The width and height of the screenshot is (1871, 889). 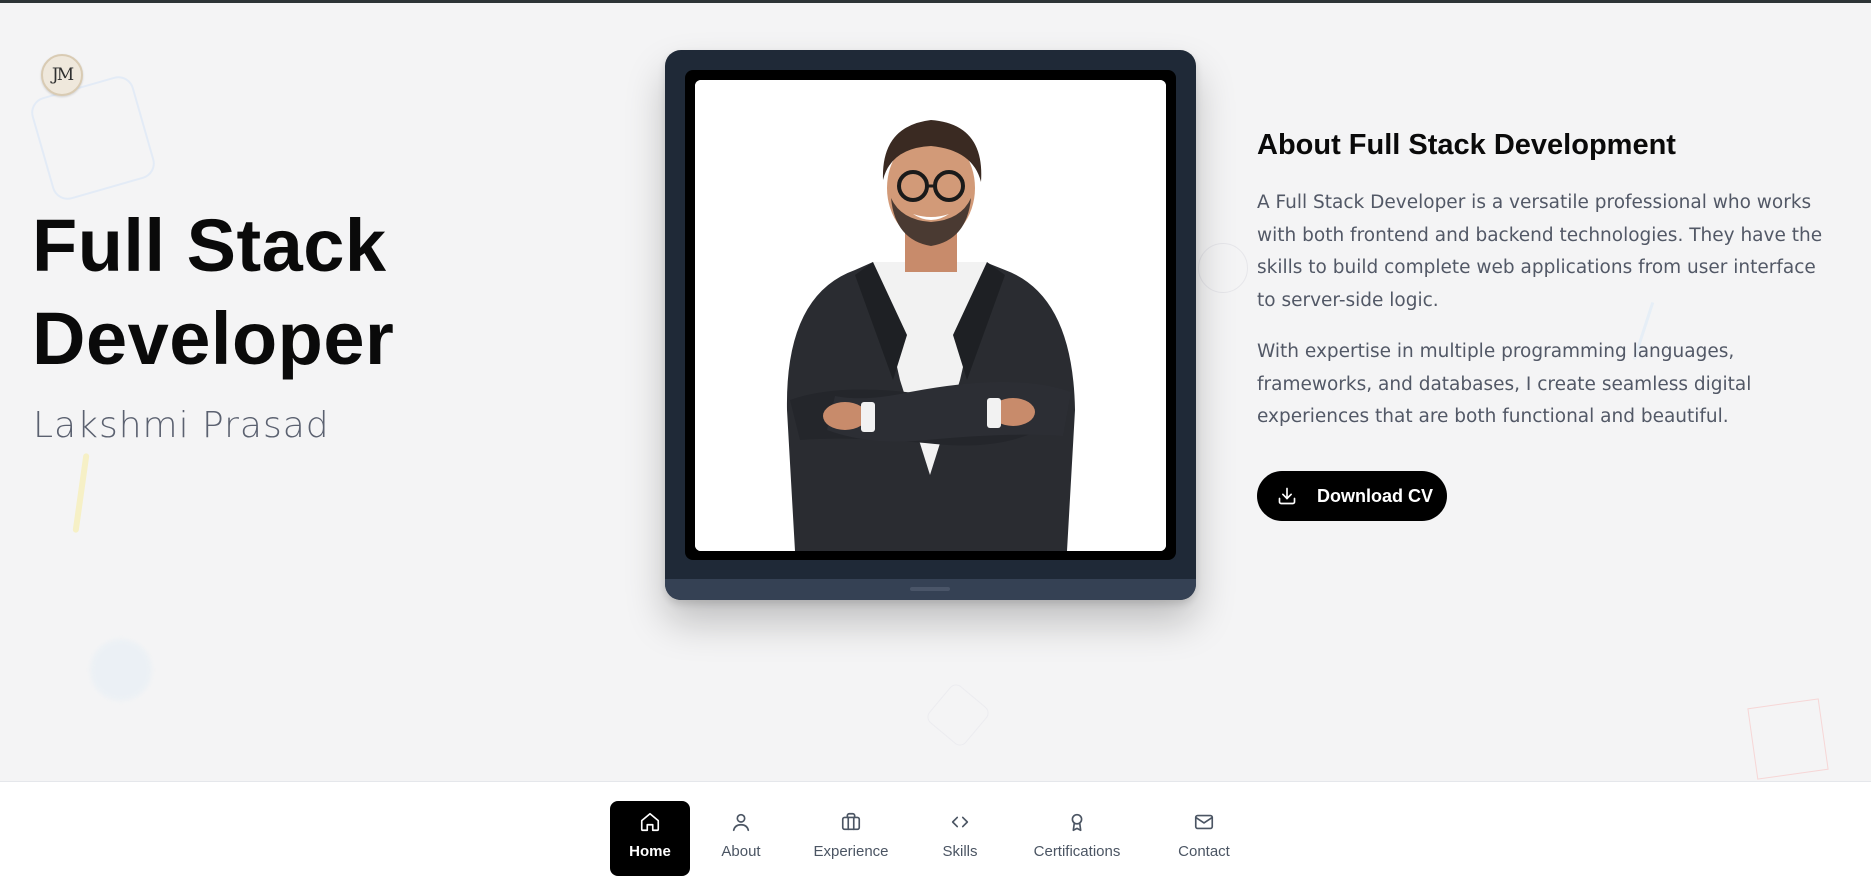 What do you see at coordinates (1466, 145) in the screenshot?
I see `about-heading: About Full Stack Development` at bounding box center [1466, 145].